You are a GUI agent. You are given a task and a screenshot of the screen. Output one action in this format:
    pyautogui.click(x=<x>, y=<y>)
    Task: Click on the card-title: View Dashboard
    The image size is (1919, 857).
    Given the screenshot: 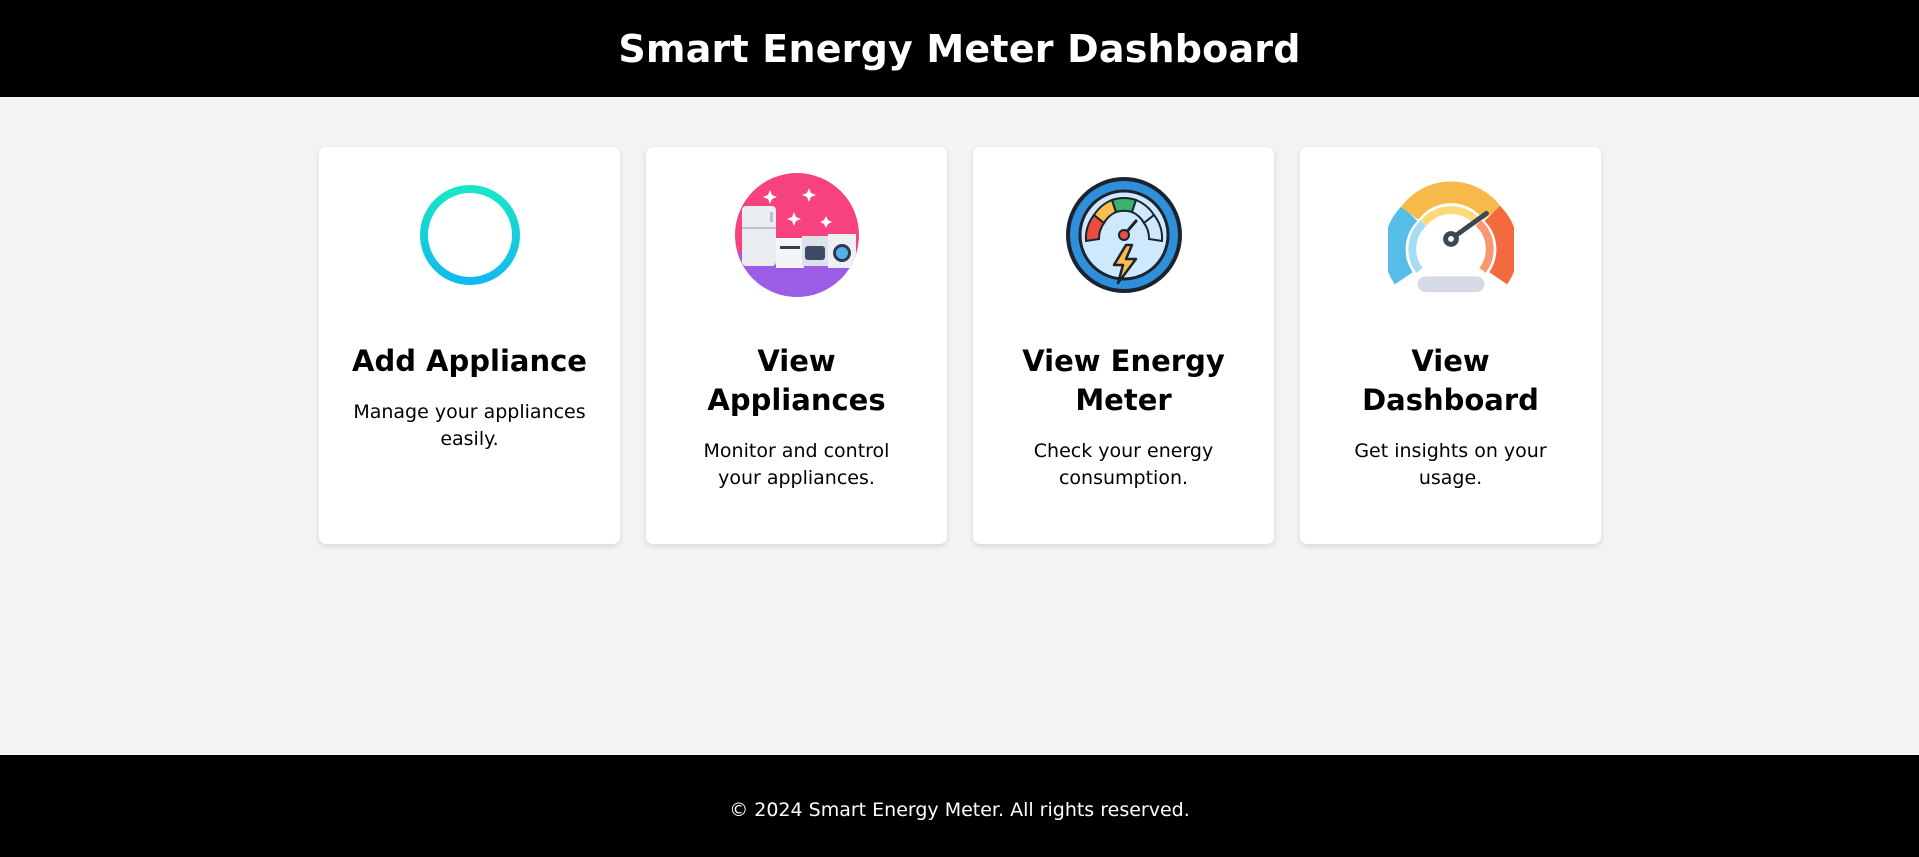 What is the action you would take?
    pyautogui.click(x=1450, y=380)
    